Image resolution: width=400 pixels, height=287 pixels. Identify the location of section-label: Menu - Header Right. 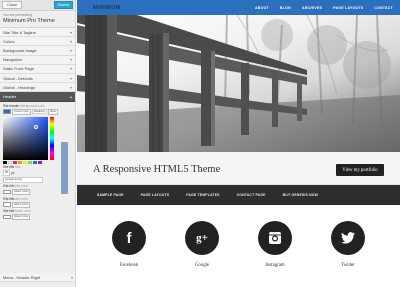
(22, 277).